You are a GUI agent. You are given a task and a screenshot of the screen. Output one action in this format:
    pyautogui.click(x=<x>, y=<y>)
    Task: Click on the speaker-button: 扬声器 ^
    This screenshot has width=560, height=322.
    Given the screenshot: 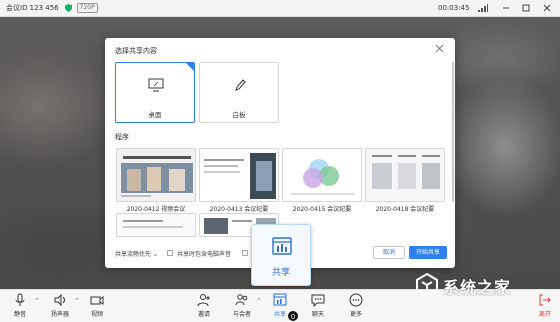 What is the action you would take?
    pyautogui.click(x=63, y=307)
    